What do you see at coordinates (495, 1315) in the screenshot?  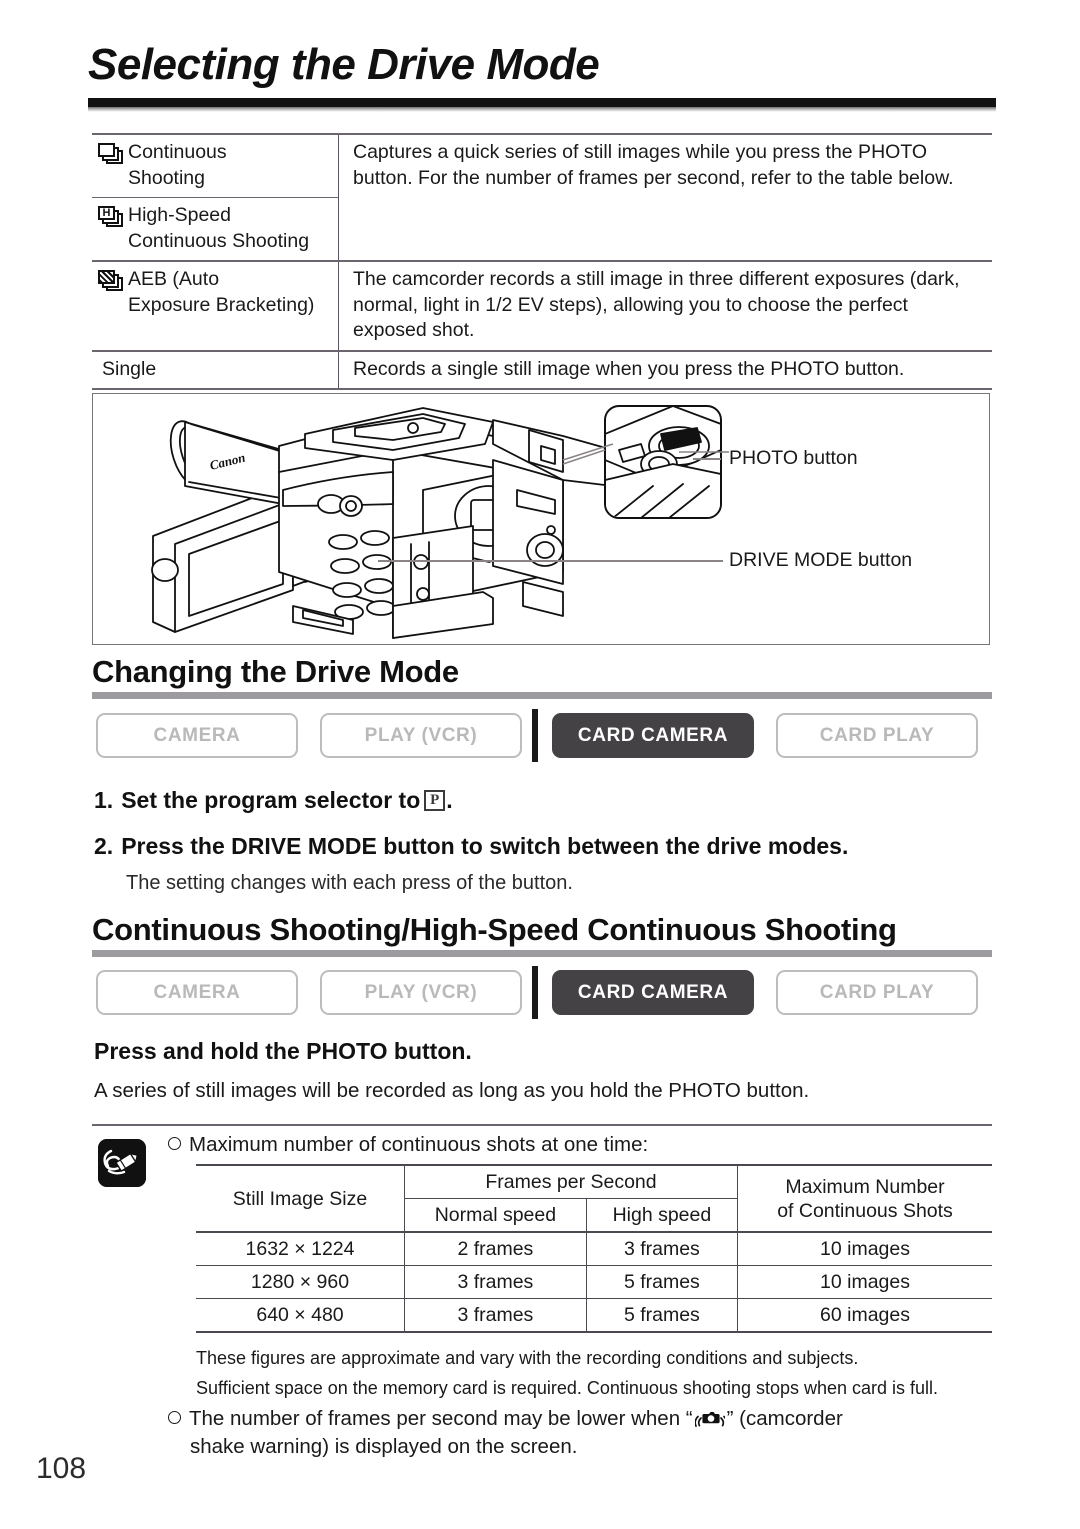 I see `cell-normal-3: 3 frames` at bounding box center [495, 1315].